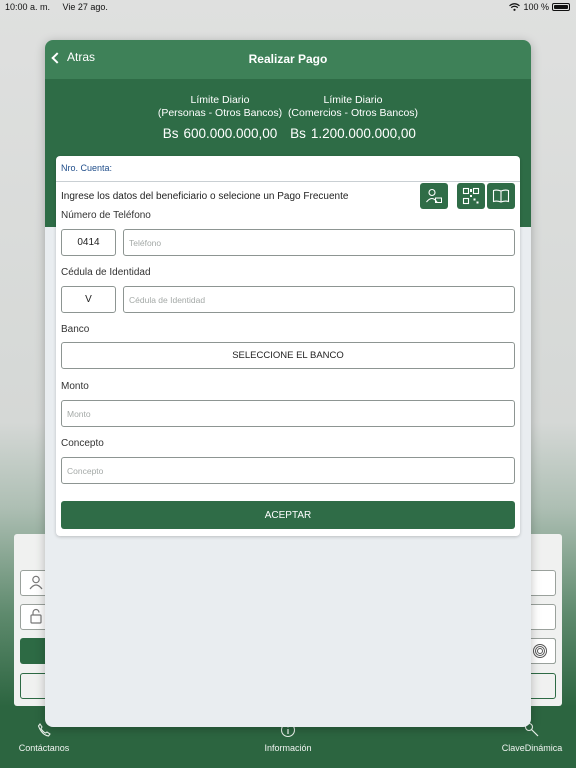  Describe the element at coordinates (88, 242) in the screenshot. I see `phone-prefix-select: 0414` at that location.